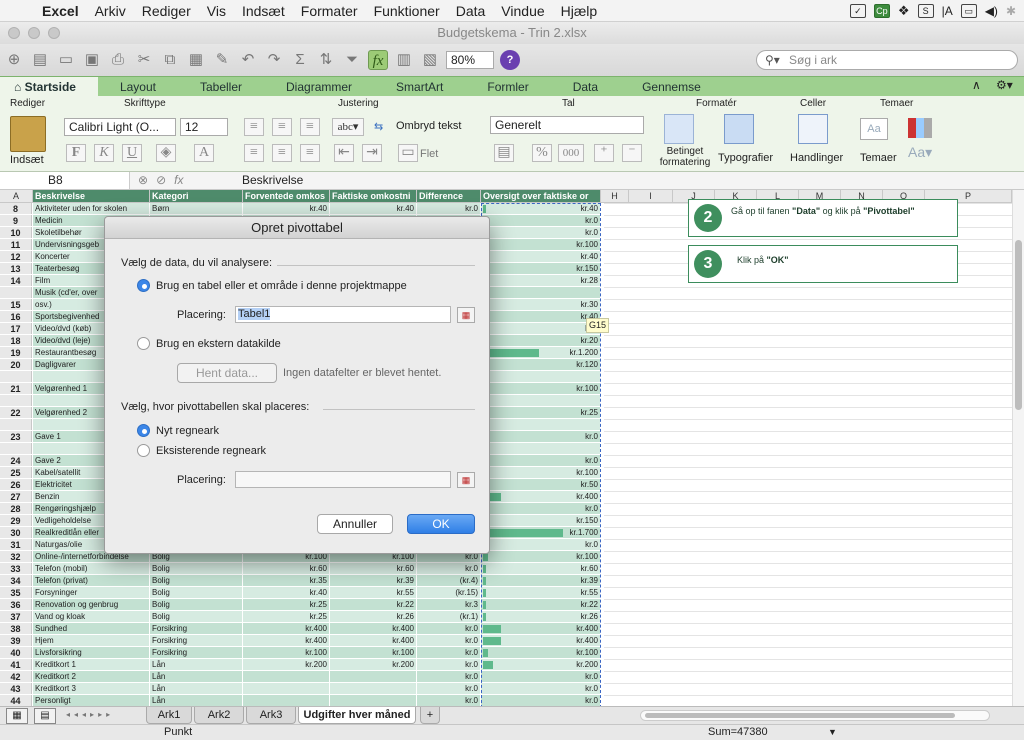 This screenshot has height=740, width=1024. I want to click on insert-label: Indsæt, so click(27, 160).